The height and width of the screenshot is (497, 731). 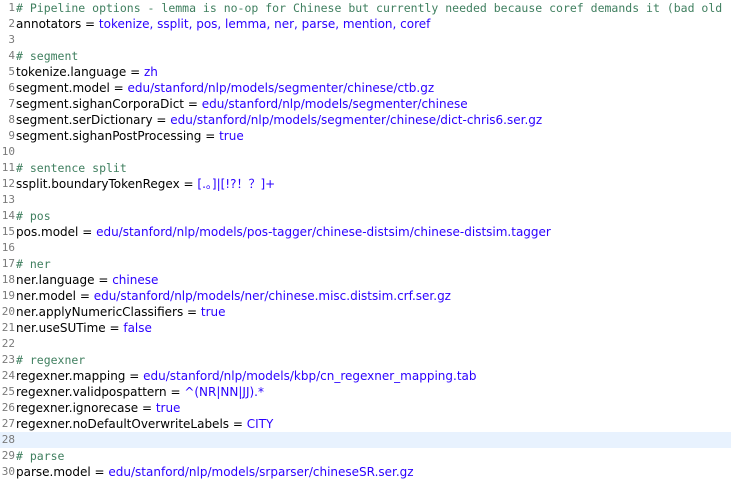 What do you see at coordinates (33, 216) in the screenshot?
I see `line-content: # pos` at bounding box center [33, 216].